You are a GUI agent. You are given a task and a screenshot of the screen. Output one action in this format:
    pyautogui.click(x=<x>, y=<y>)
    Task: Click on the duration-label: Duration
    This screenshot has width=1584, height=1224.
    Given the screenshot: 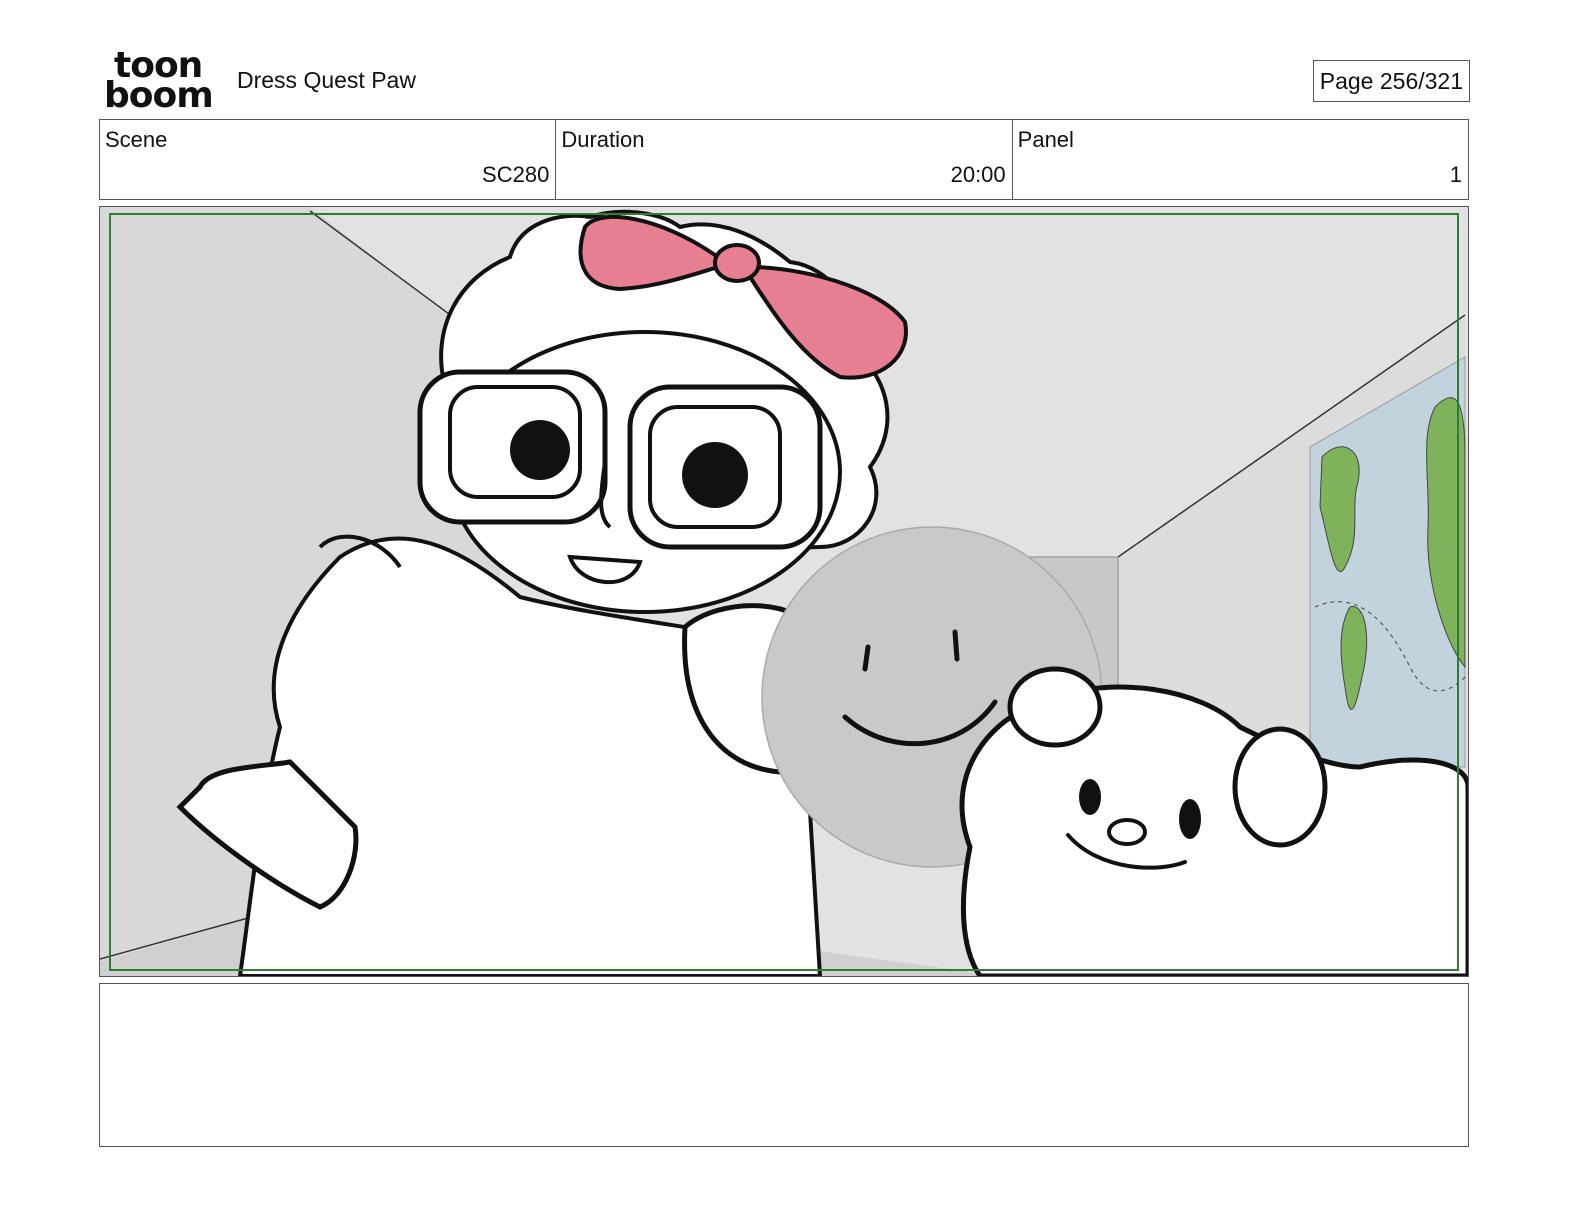 What is the action you would take?
    pyautogui.click(x=603, y=139)
    